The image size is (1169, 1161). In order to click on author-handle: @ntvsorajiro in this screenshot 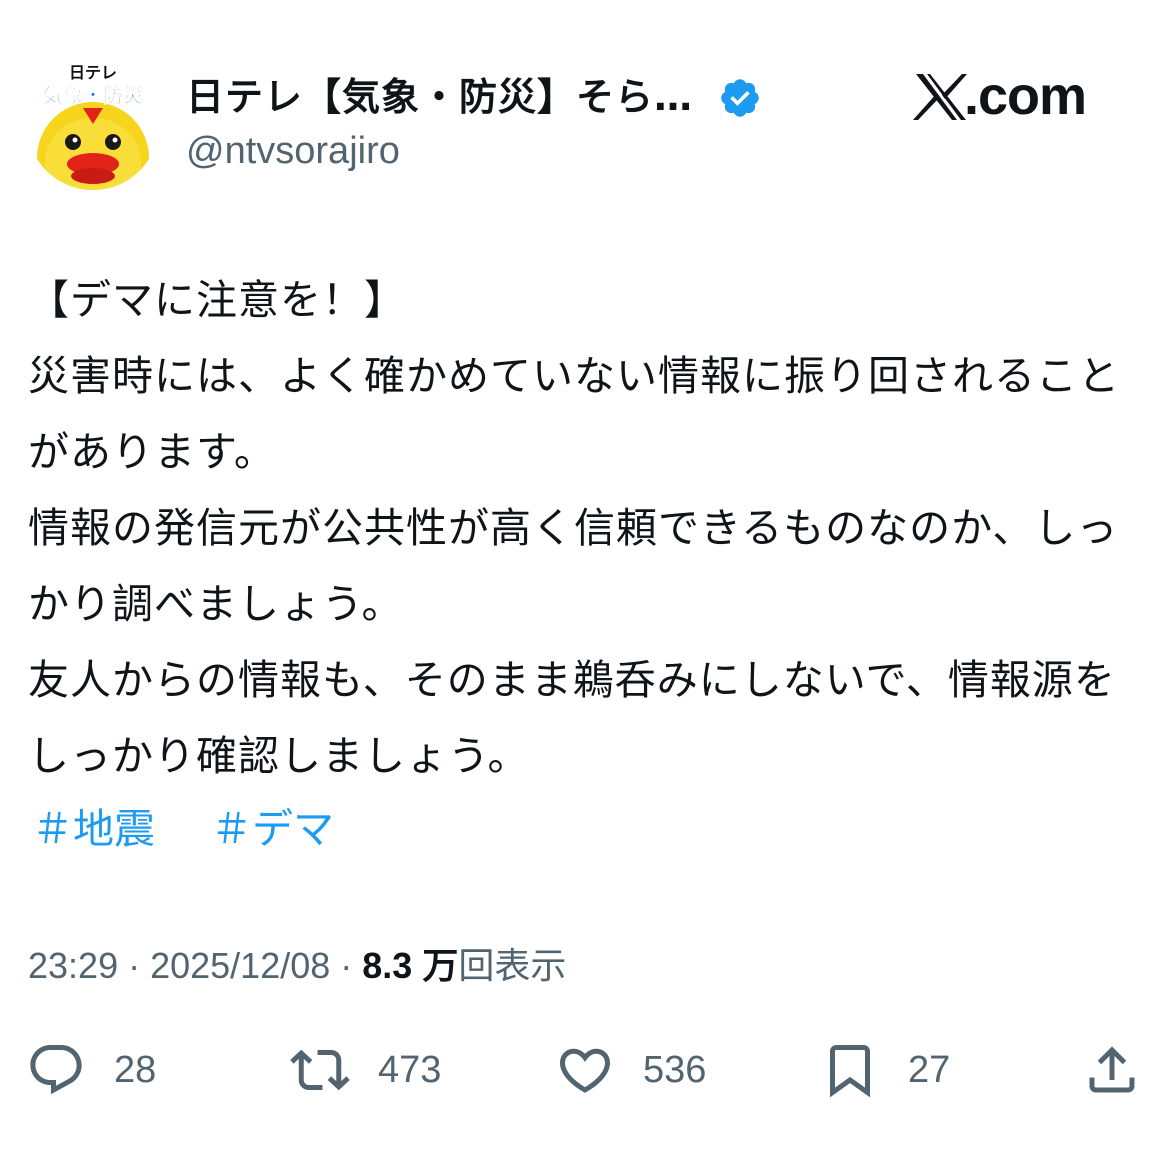, I will do `click(293, 151)`.